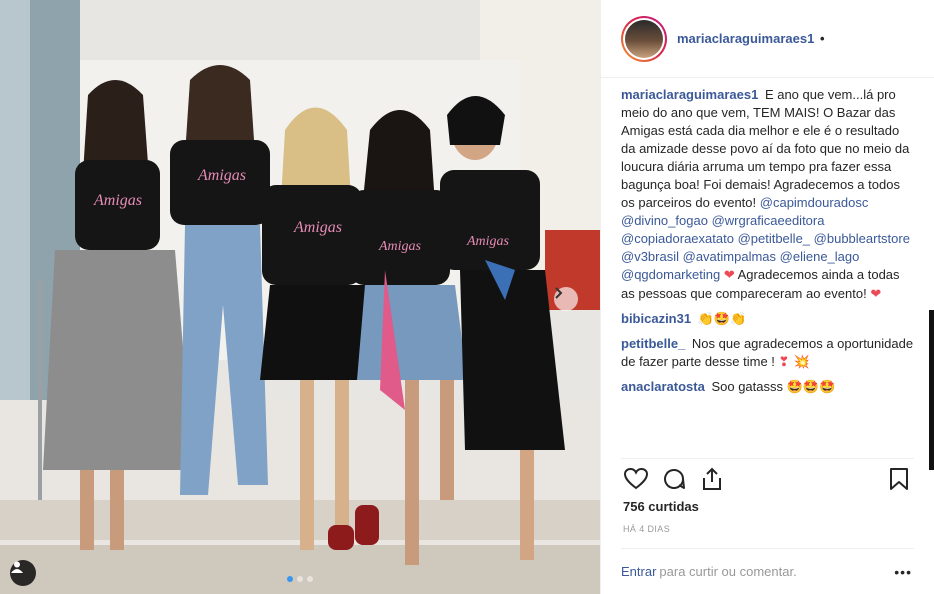 The height and width of the screenshot is (594, 934). I want to click on header-username-text: mariaclaraguimaraes1, so click(745, 38).